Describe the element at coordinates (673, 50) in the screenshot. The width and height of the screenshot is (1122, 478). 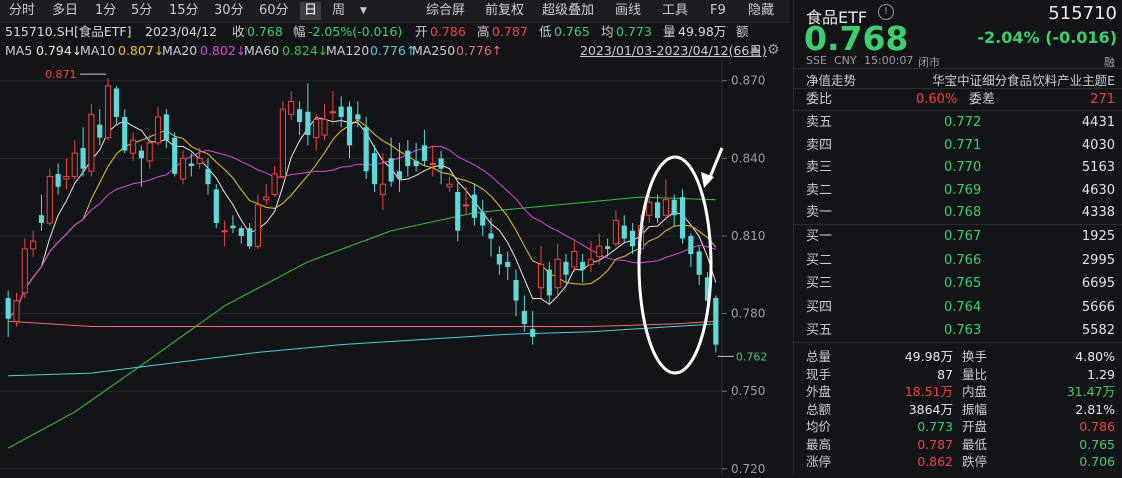
I see `date-range: 2023/01/03-2023/04/12(66日)` at that location.